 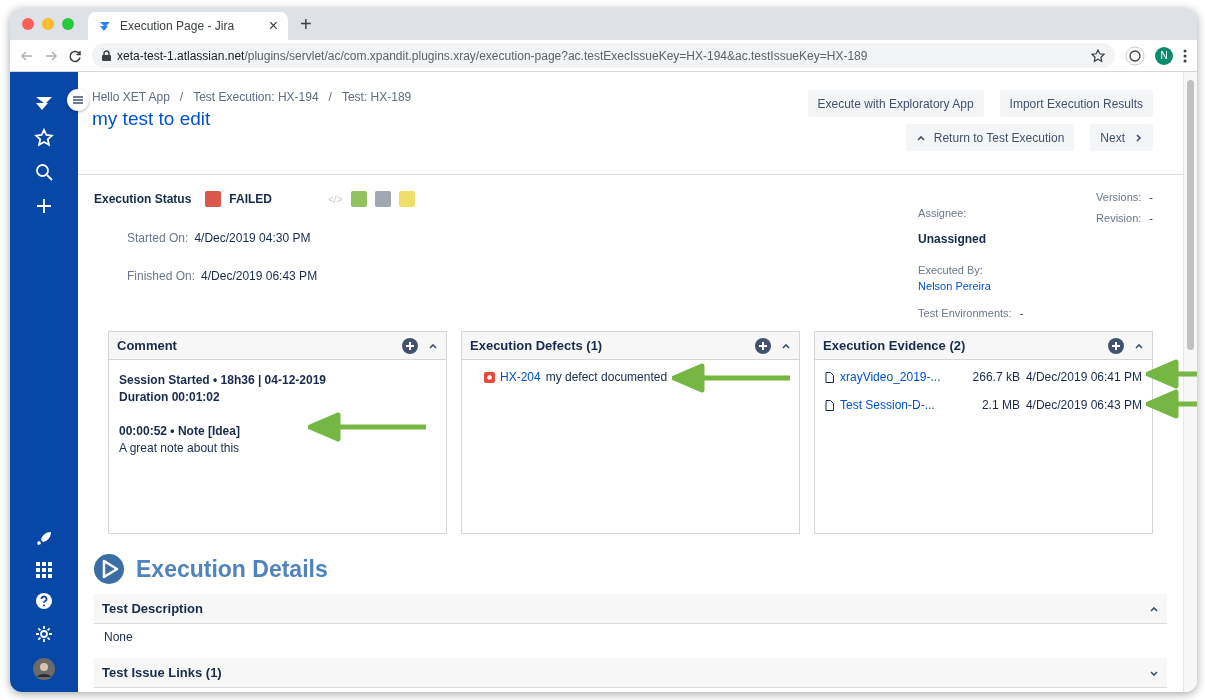 I want to click on section-header: Test Issue Links (1), so click(x=630, y=673).